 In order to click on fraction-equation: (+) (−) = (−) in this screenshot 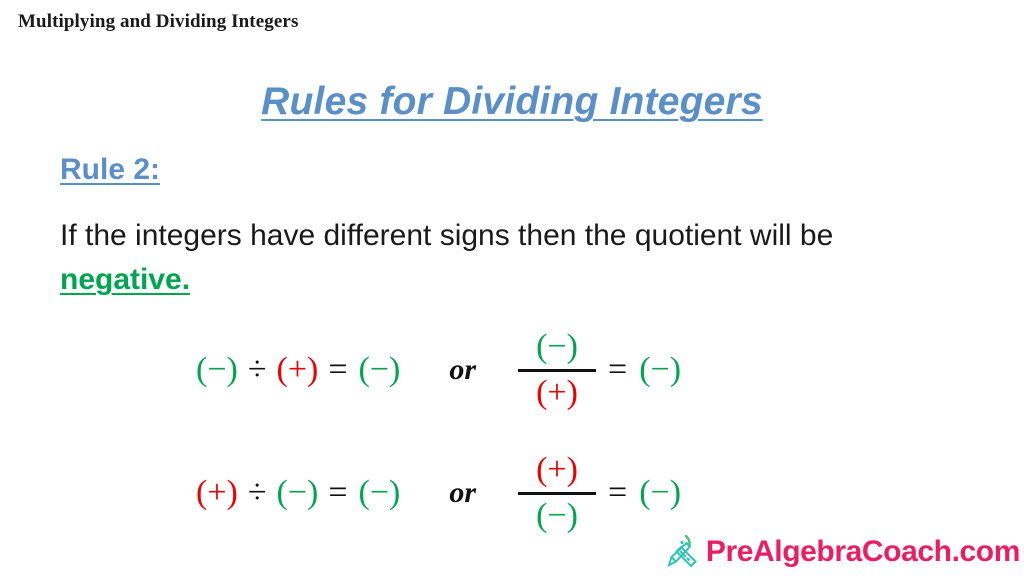, I will do `click(600, 492)`.